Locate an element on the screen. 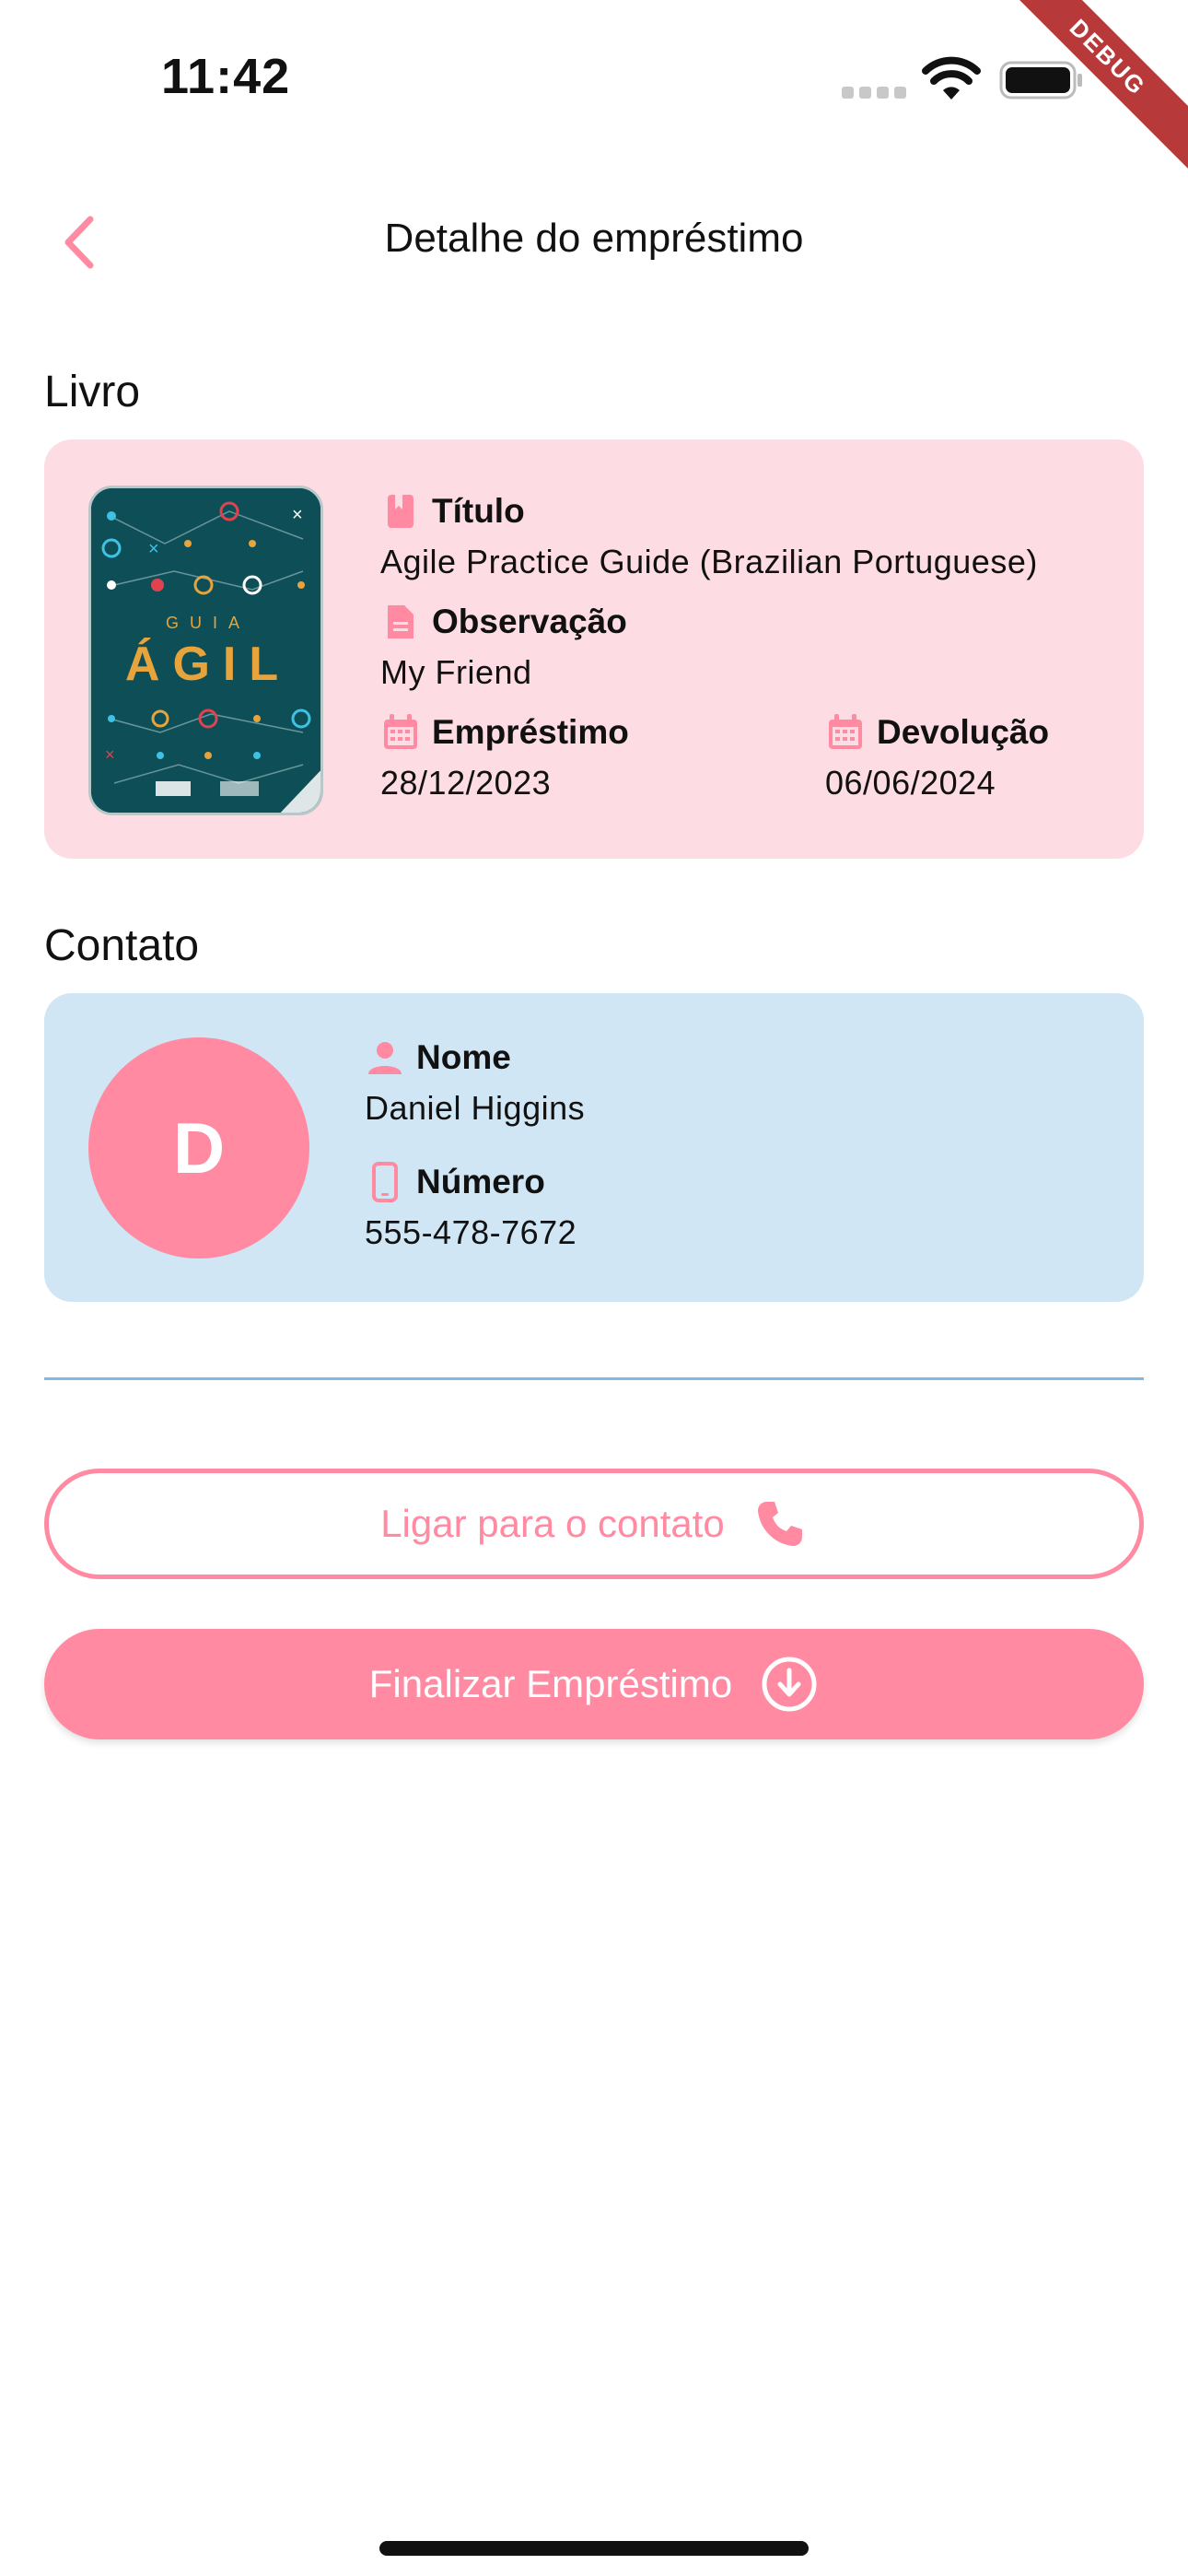 The width and height of the screenshot is (1188, 2576). call-contact-label: Ligar para o contato is located at coordinates (552, 1523).